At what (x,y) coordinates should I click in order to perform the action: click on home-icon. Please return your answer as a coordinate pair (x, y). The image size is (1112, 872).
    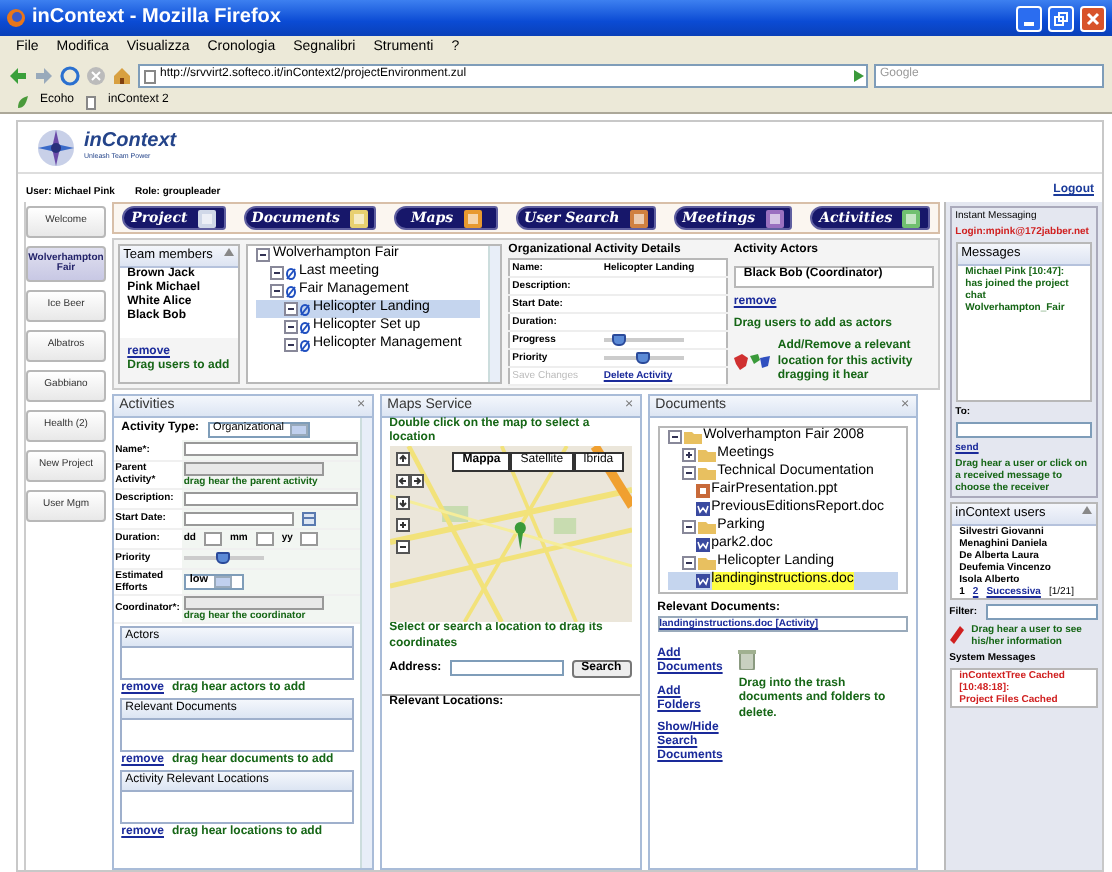
    Looking at the image, I should click on (122, 76).